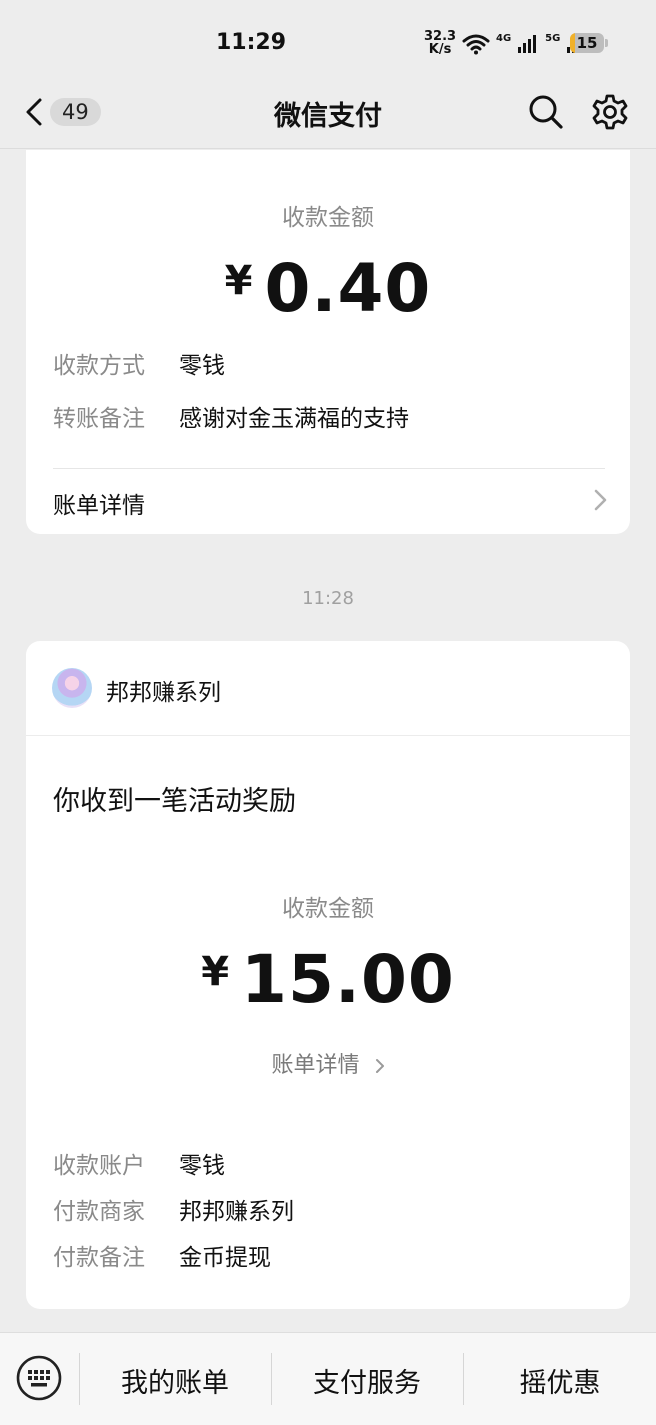 Image resolution: width=656 pixels, height=1425 pixels. I want to click on network-5g-label: 5G, so click(553, 38).